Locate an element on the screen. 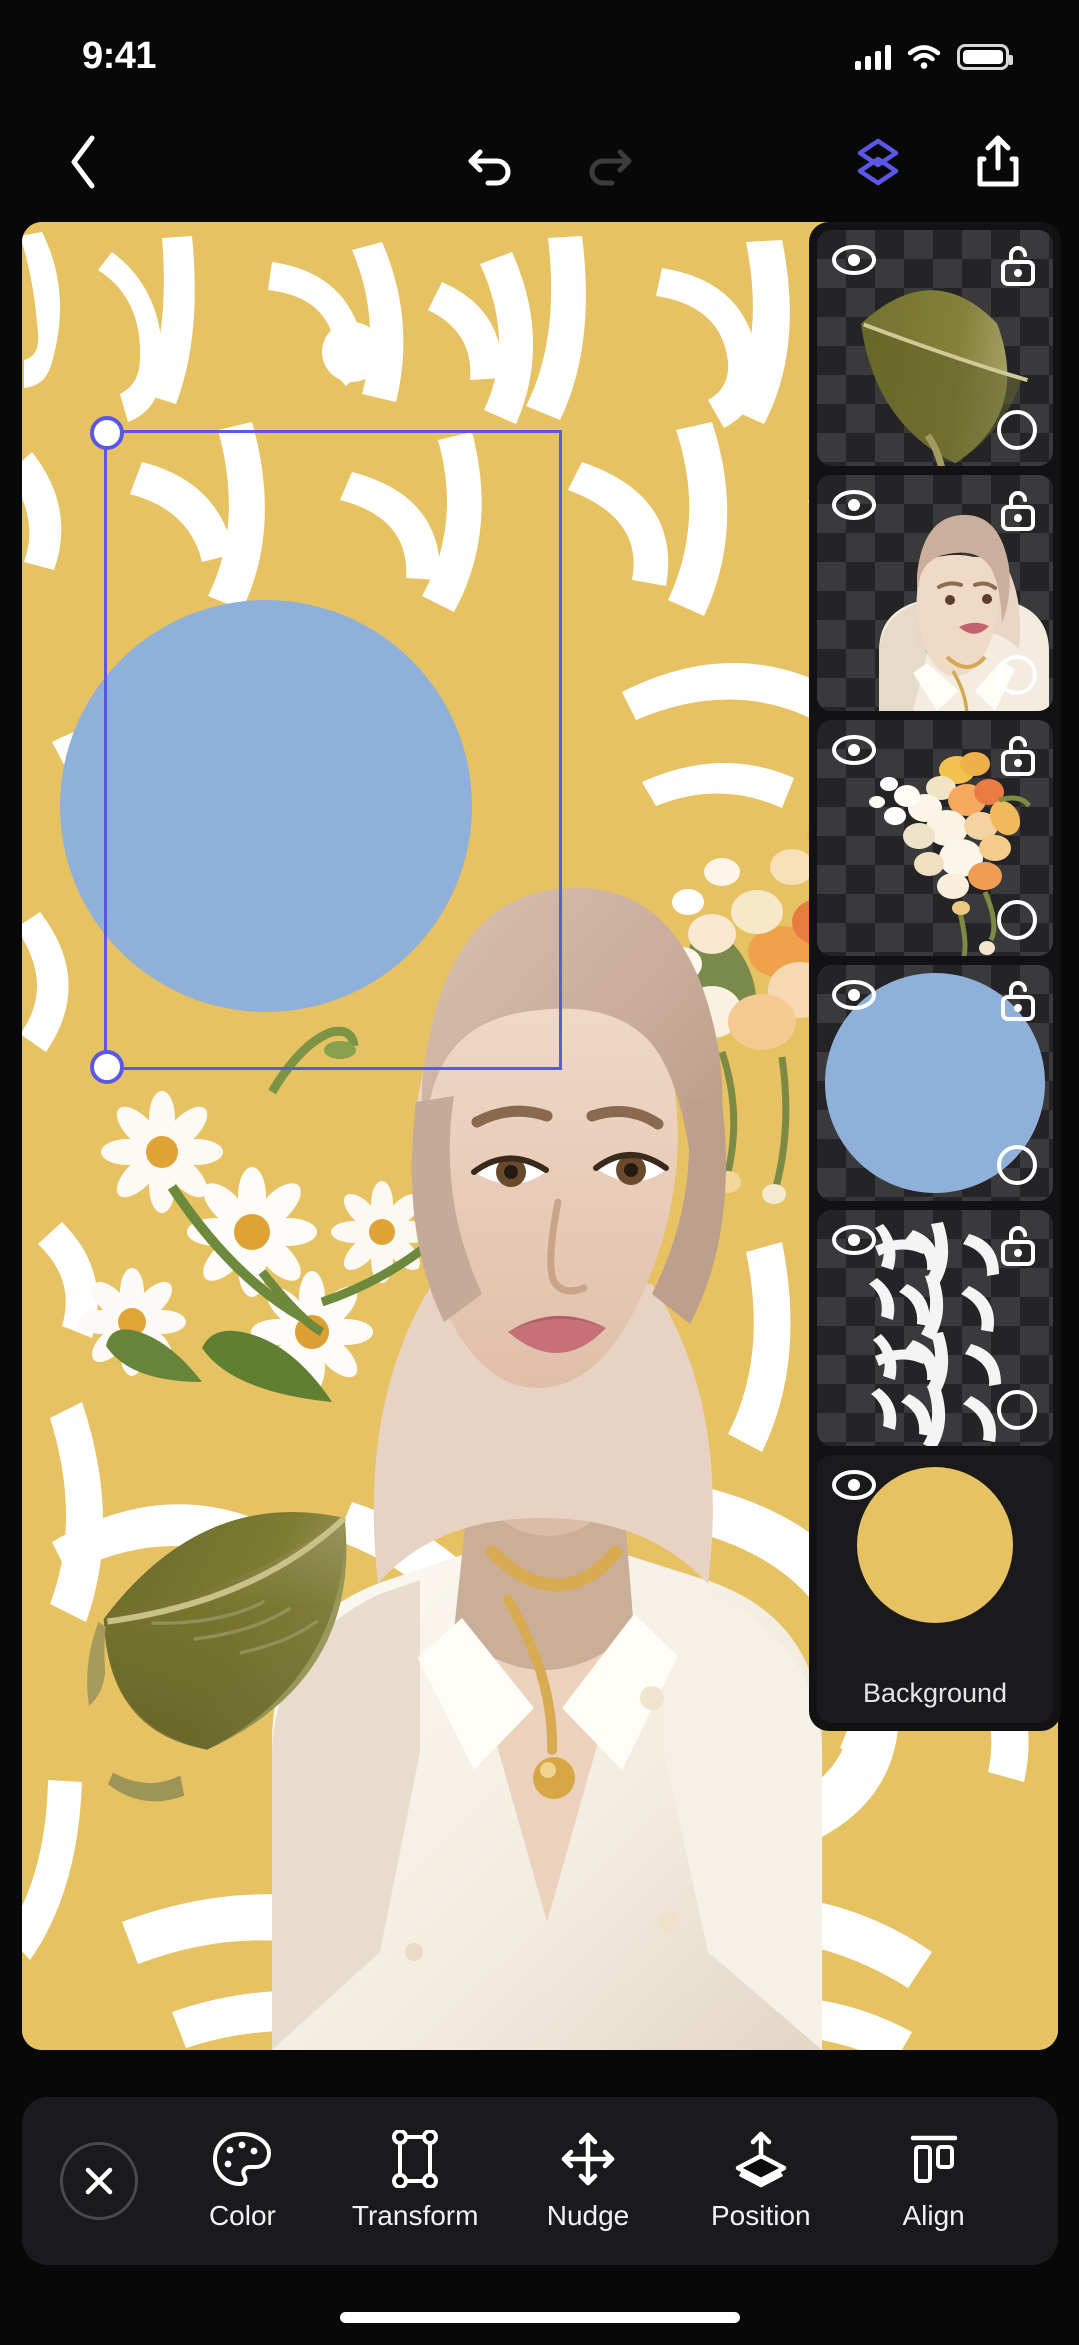  layers-icon is located at coordinates (878, 162).